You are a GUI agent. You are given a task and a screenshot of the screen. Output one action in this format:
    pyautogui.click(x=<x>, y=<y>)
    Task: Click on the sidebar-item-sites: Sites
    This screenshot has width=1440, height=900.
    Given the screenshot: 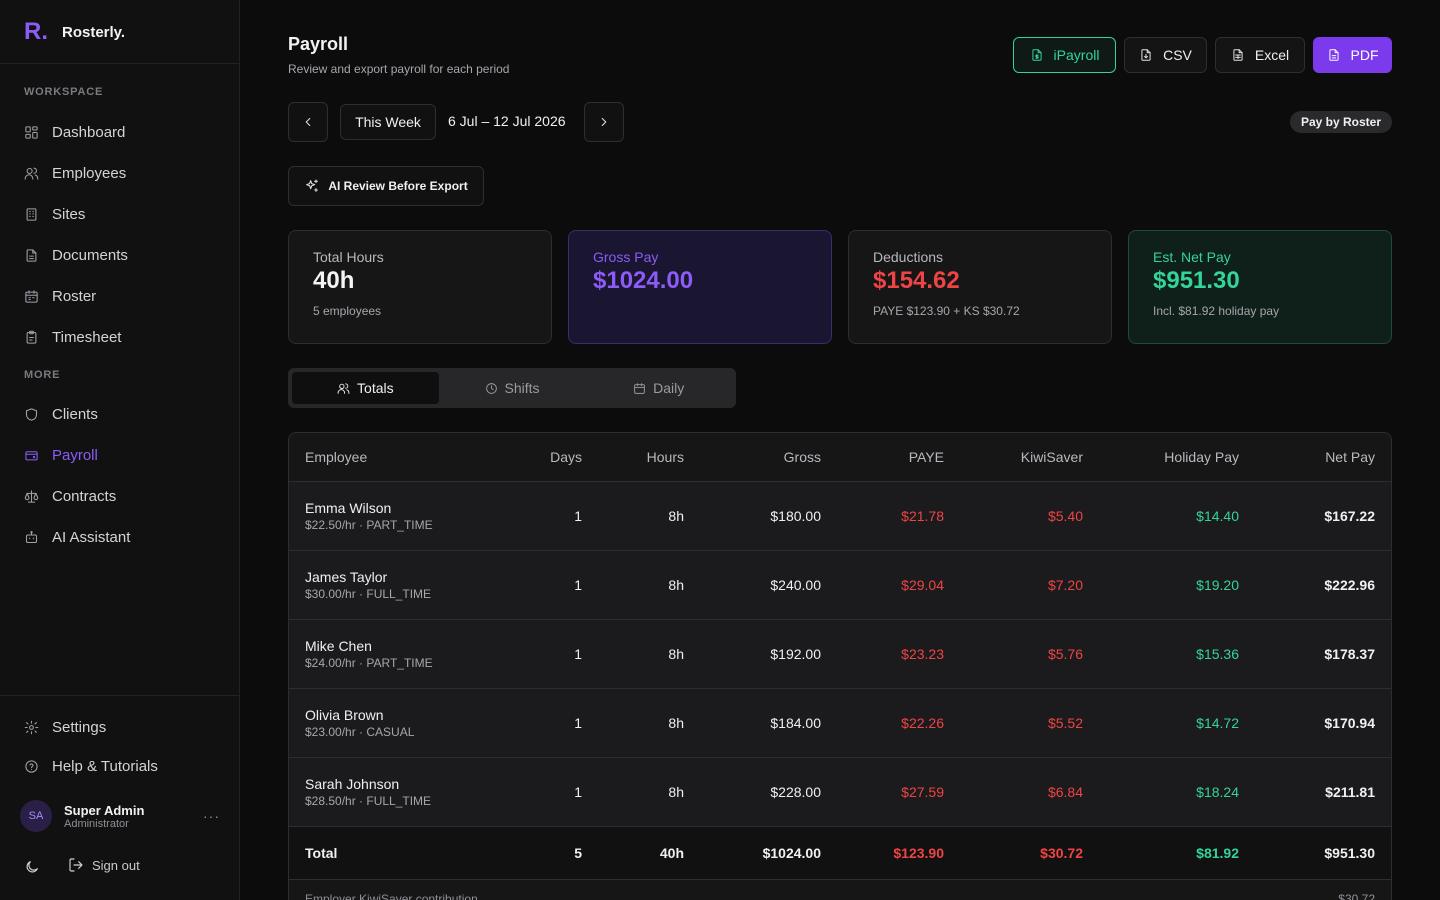 What is the action you would take?
    pyautogui.click(x=54, y=214)
    